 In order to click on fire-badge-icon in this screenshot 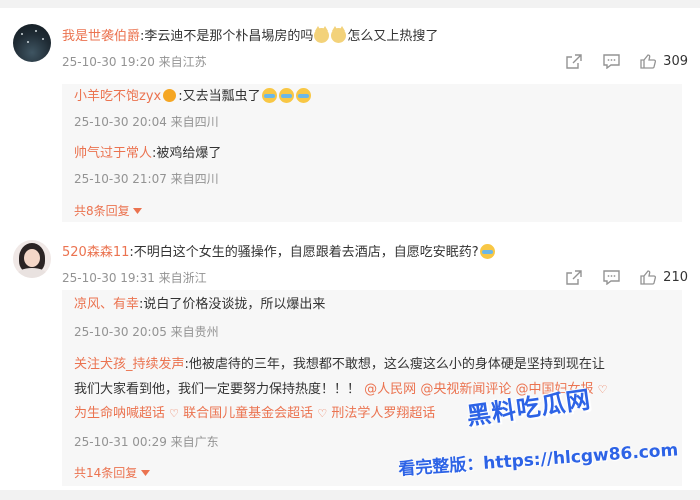, I will do `click(170, 95)`.